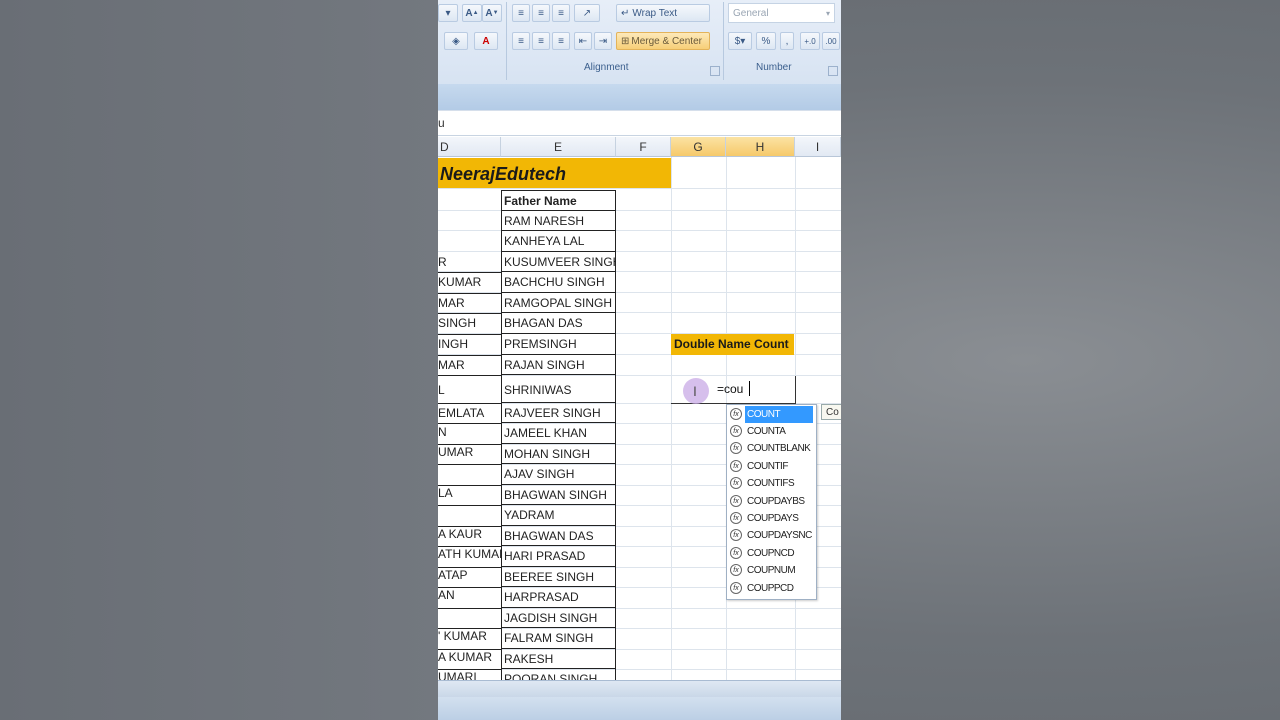 This screenshot has width=1280, height=720. What do you see at coordinates (558, 474) in the screenshot?
I see `cell-e-row-13: AJAV SINGH` at bounding box center [558, 474].